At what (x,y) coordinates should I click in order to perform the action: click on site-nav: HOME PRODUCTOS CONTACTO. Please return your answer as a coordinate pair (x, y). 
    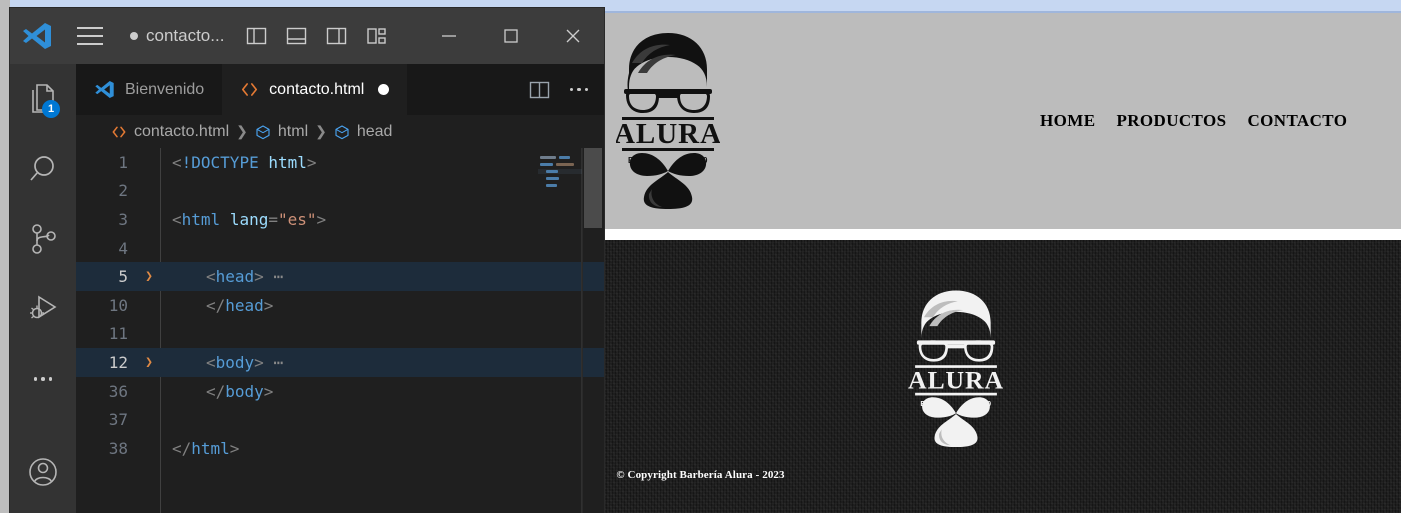
    Looking at the image, I should click on (1193, 121).